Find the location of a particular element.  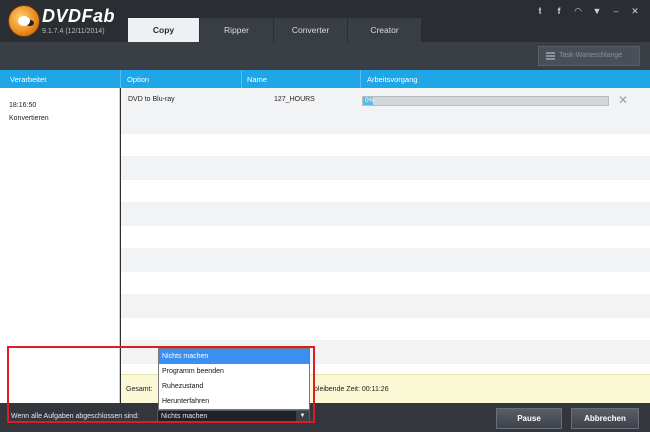

column-header: Verarbeitet Option Name Arbeitsvorgang is located at coordinates (325, 79).